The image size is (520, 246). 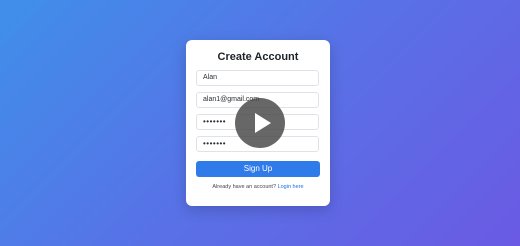 I want to click on login-prompt: Already have an account? Login here, so click(x=258, y=187).